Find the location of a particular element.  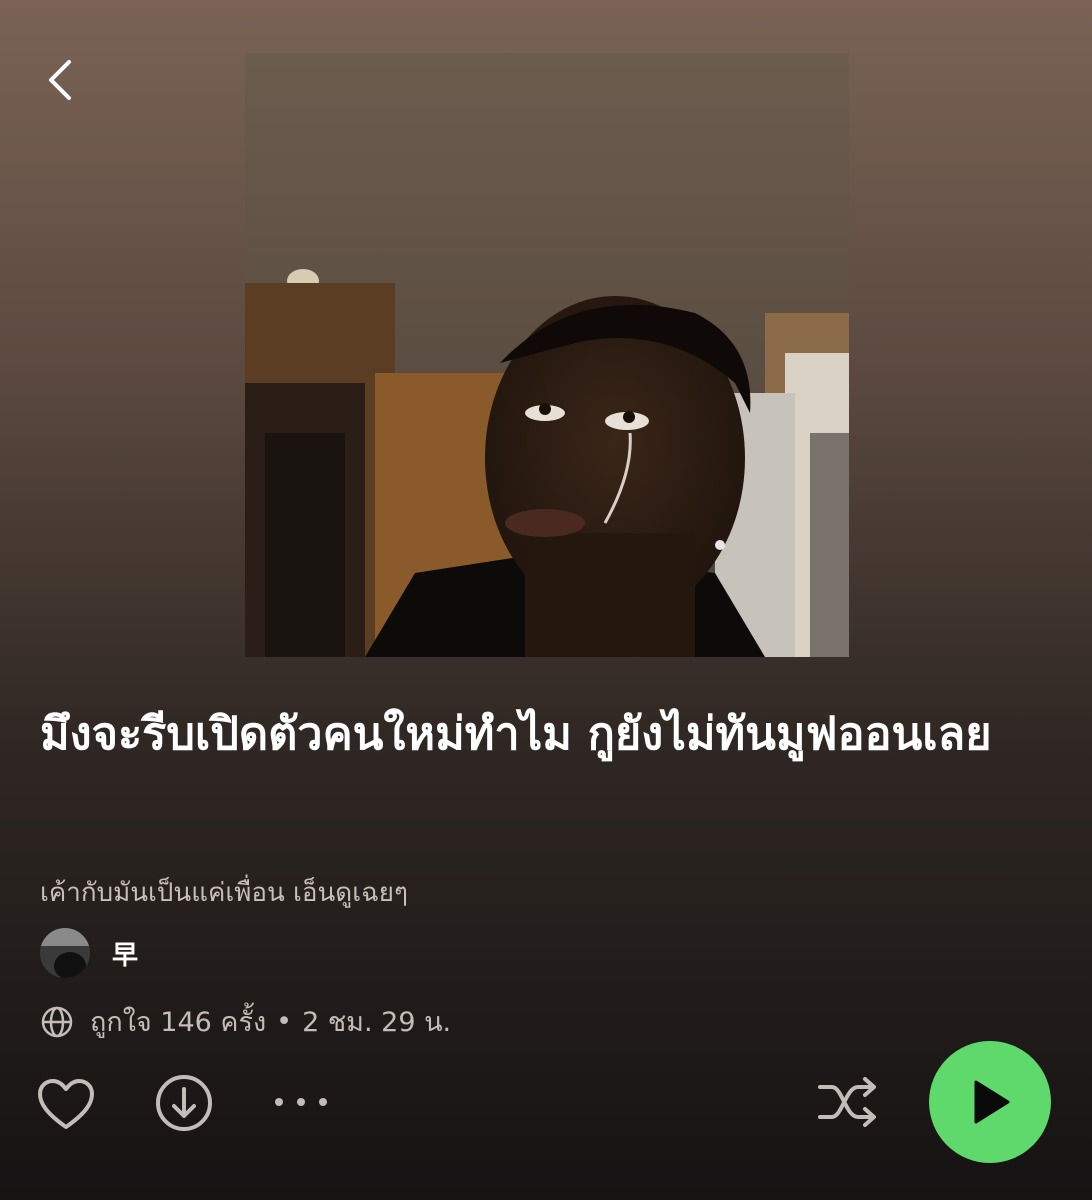

more-icon is located at coordinates (301, 1102).